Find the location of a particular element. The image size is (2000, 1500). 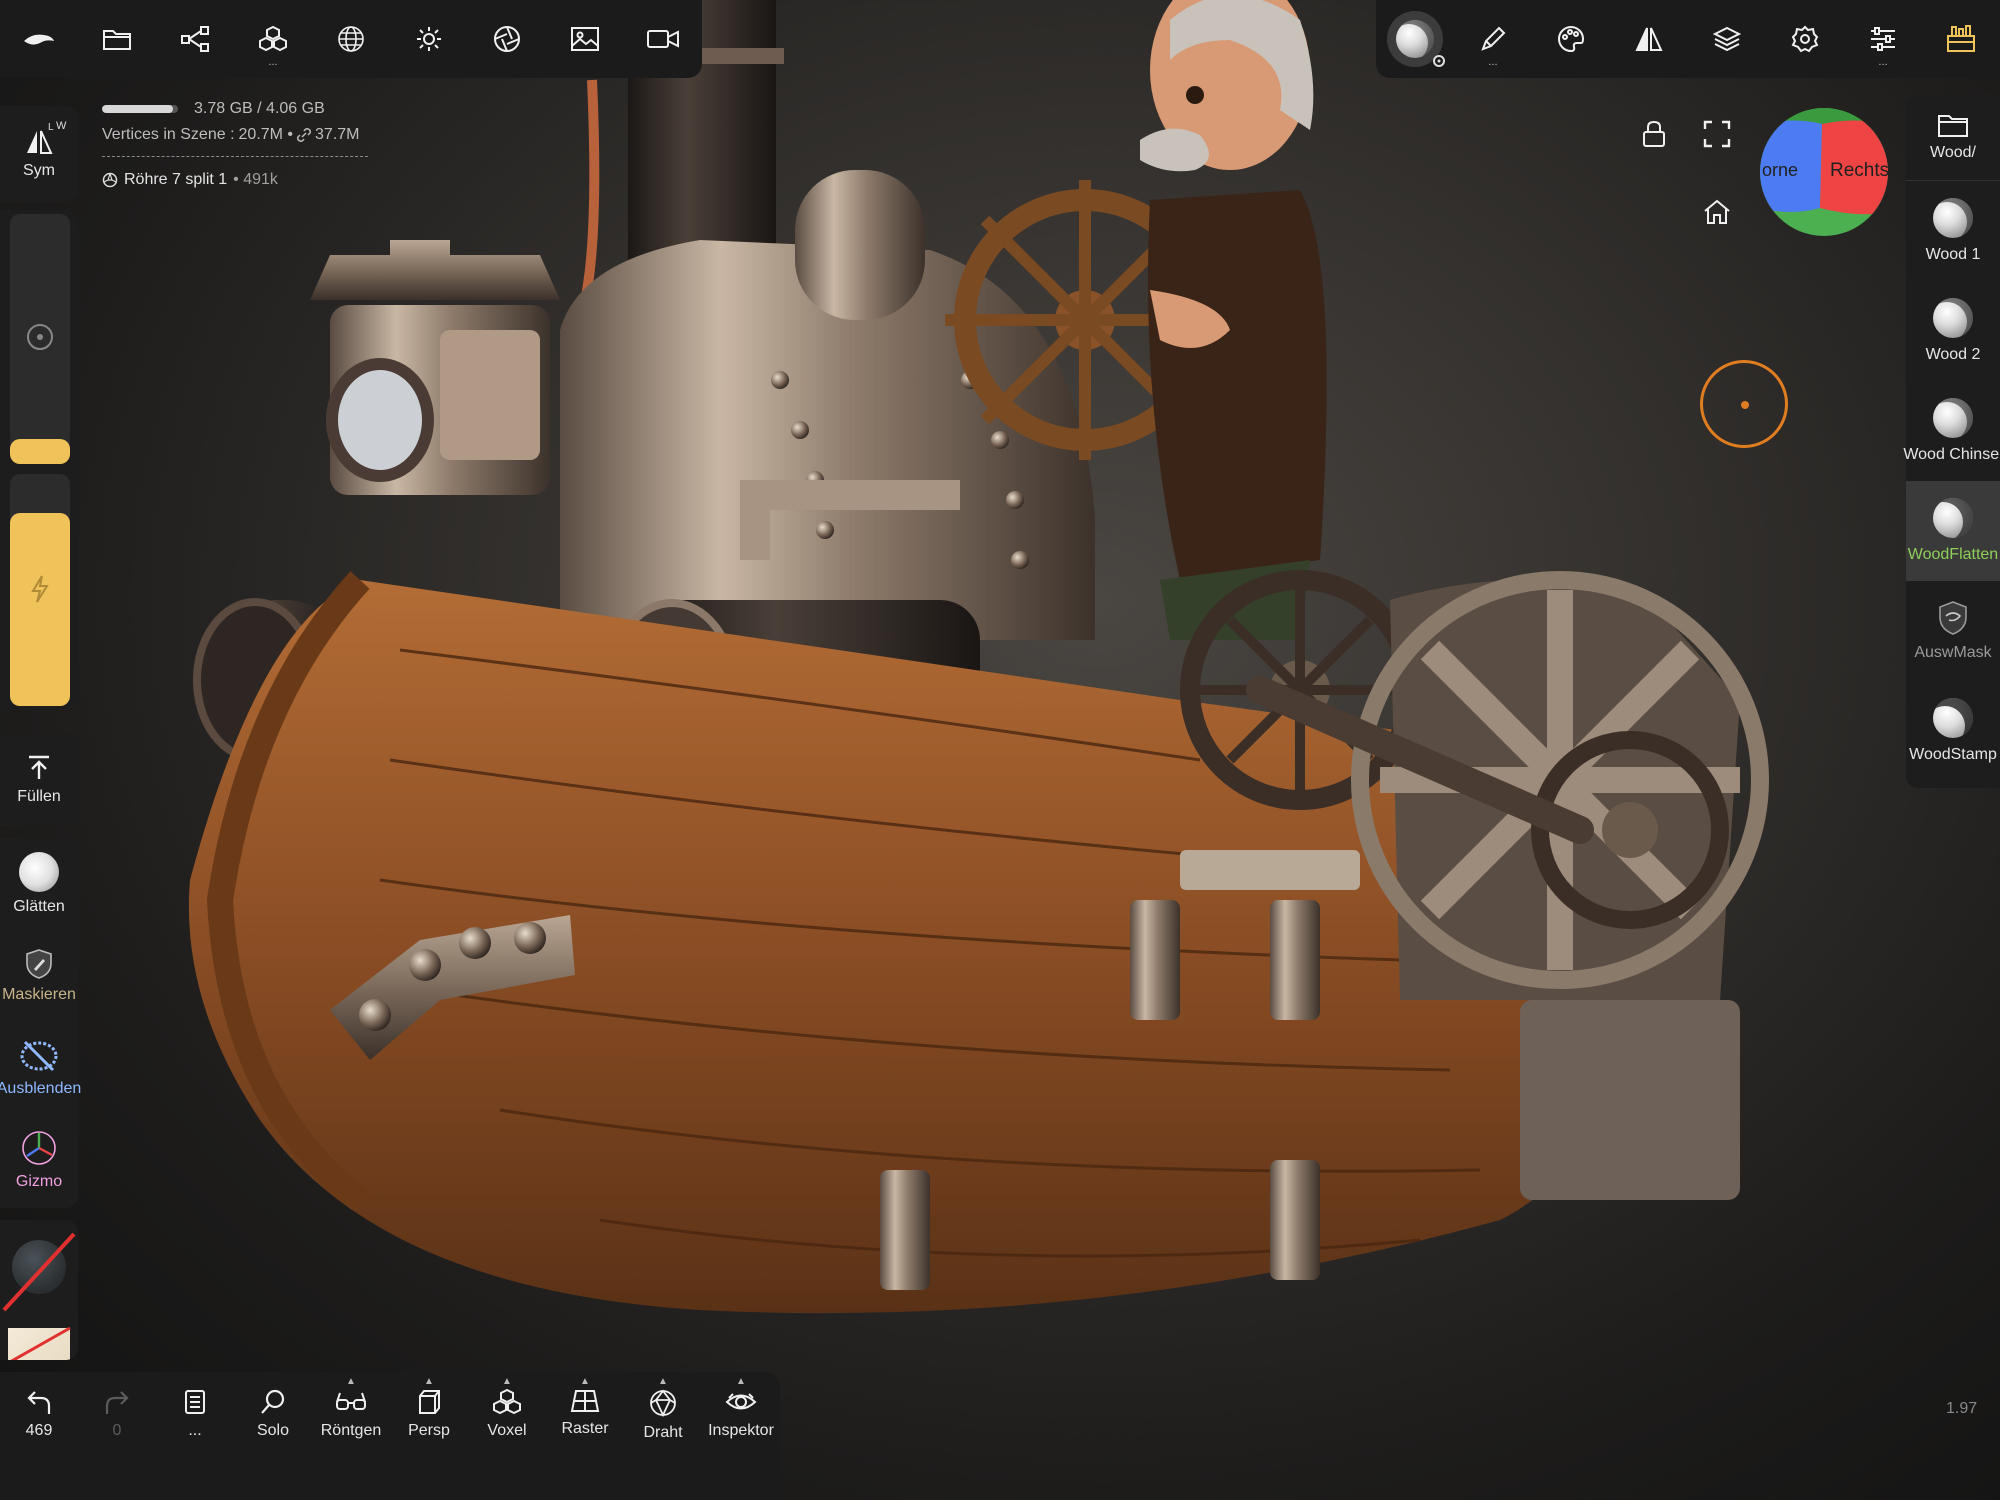

selected-object: Röhre 7 split 1 • 491k is located at coordinates (235, 180).